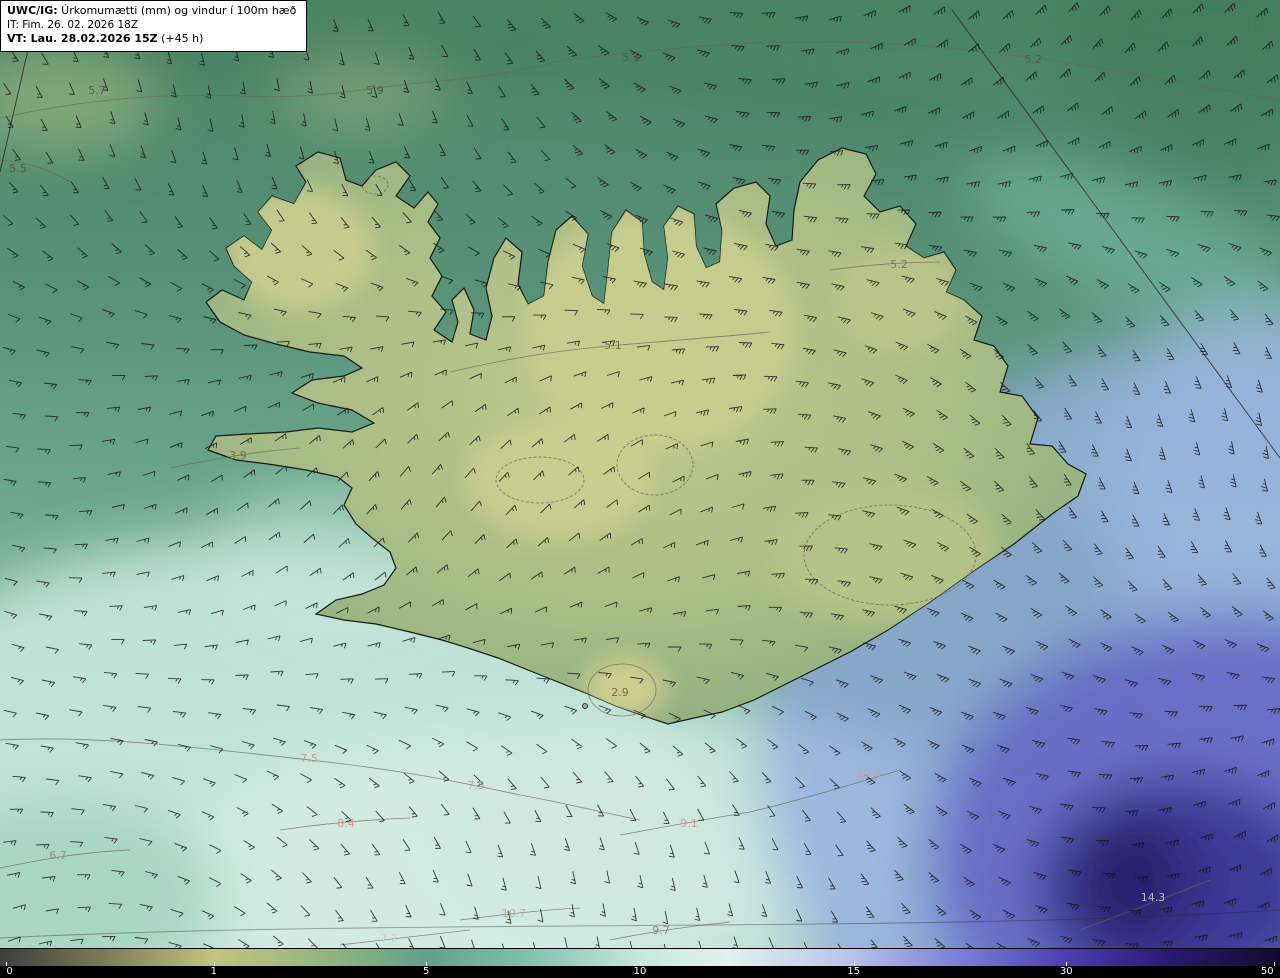 This screenshot has width=1280, height=978. I want to click on contour-label: 3.9, so click(238, 455).